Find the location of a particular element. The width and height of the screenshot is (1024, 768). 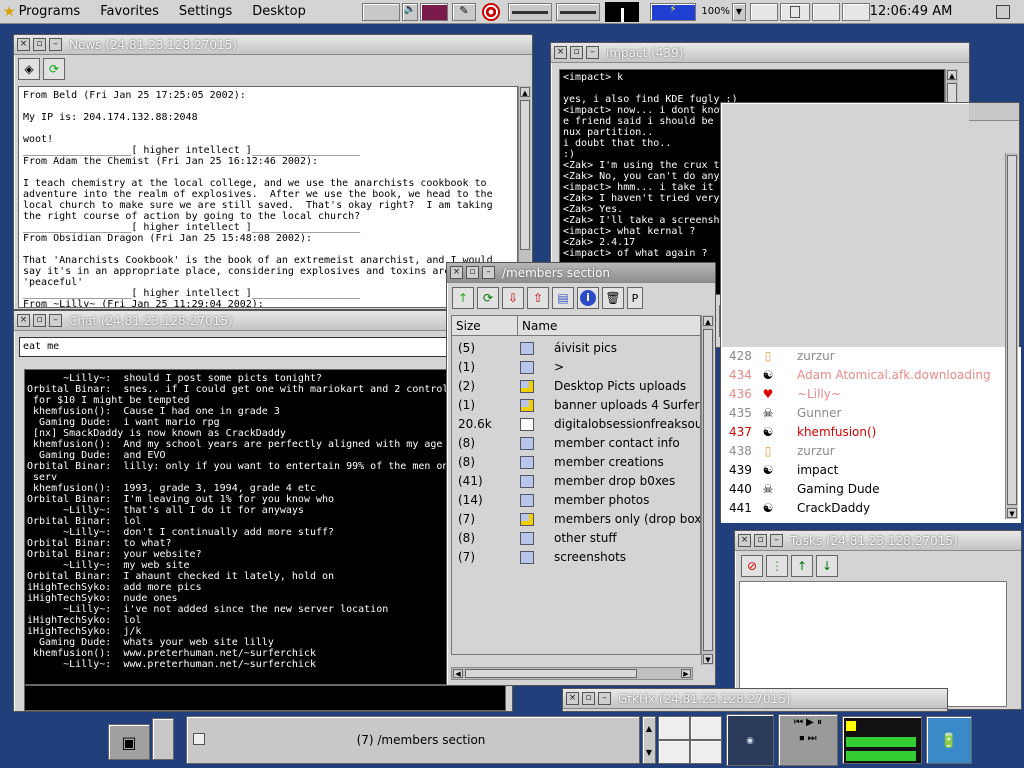

move-down-button: ↓ is located at coordinates (827, 566).